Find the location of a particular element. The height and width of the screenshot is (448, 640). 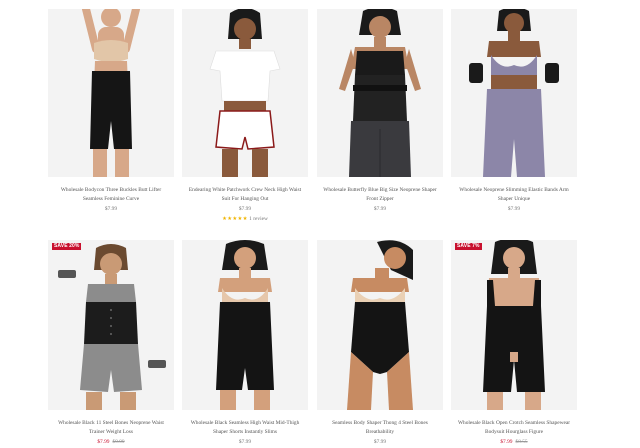

sale-badge: SAVE 20% is located at coordinates (67, 246).